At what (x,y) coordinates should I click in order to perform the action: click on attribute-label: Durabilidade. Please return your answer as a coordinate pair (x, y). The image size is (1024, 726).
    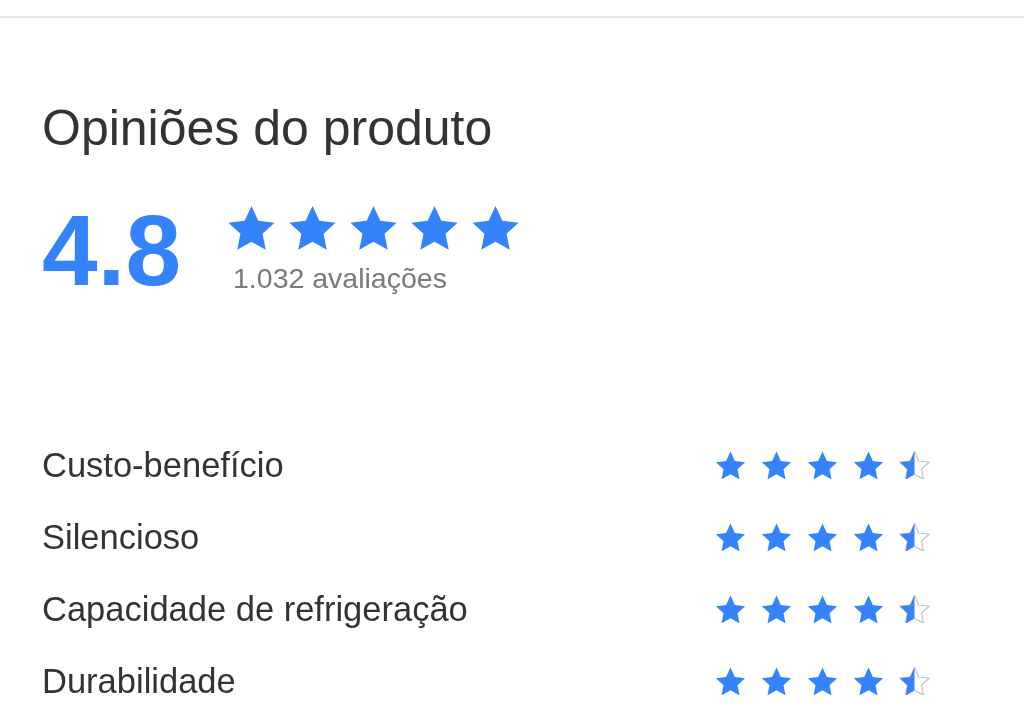
    Looking at the image, I should click on (139, 681).